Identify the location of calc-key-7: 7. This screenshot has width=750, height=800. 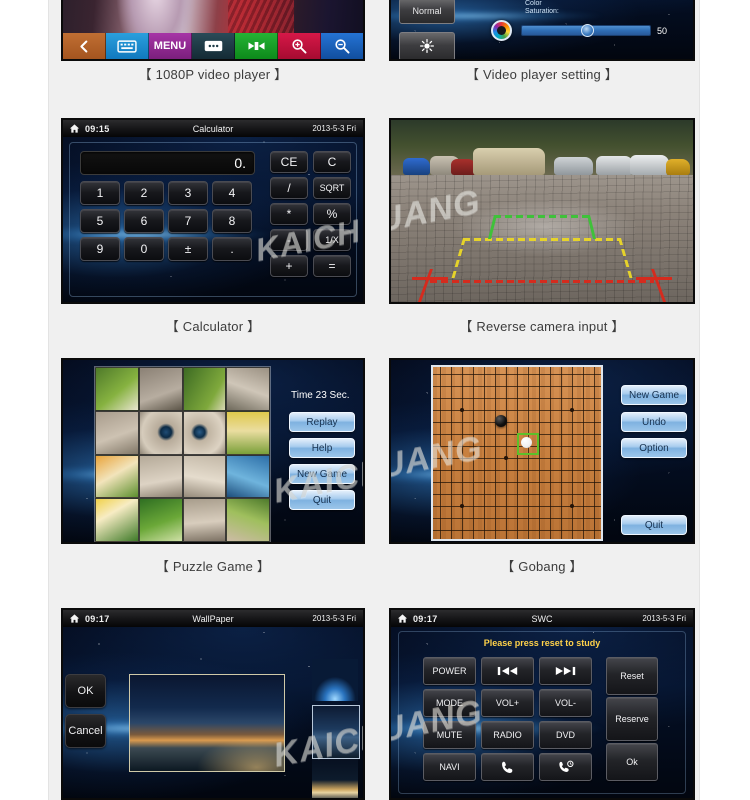
(188, 221).